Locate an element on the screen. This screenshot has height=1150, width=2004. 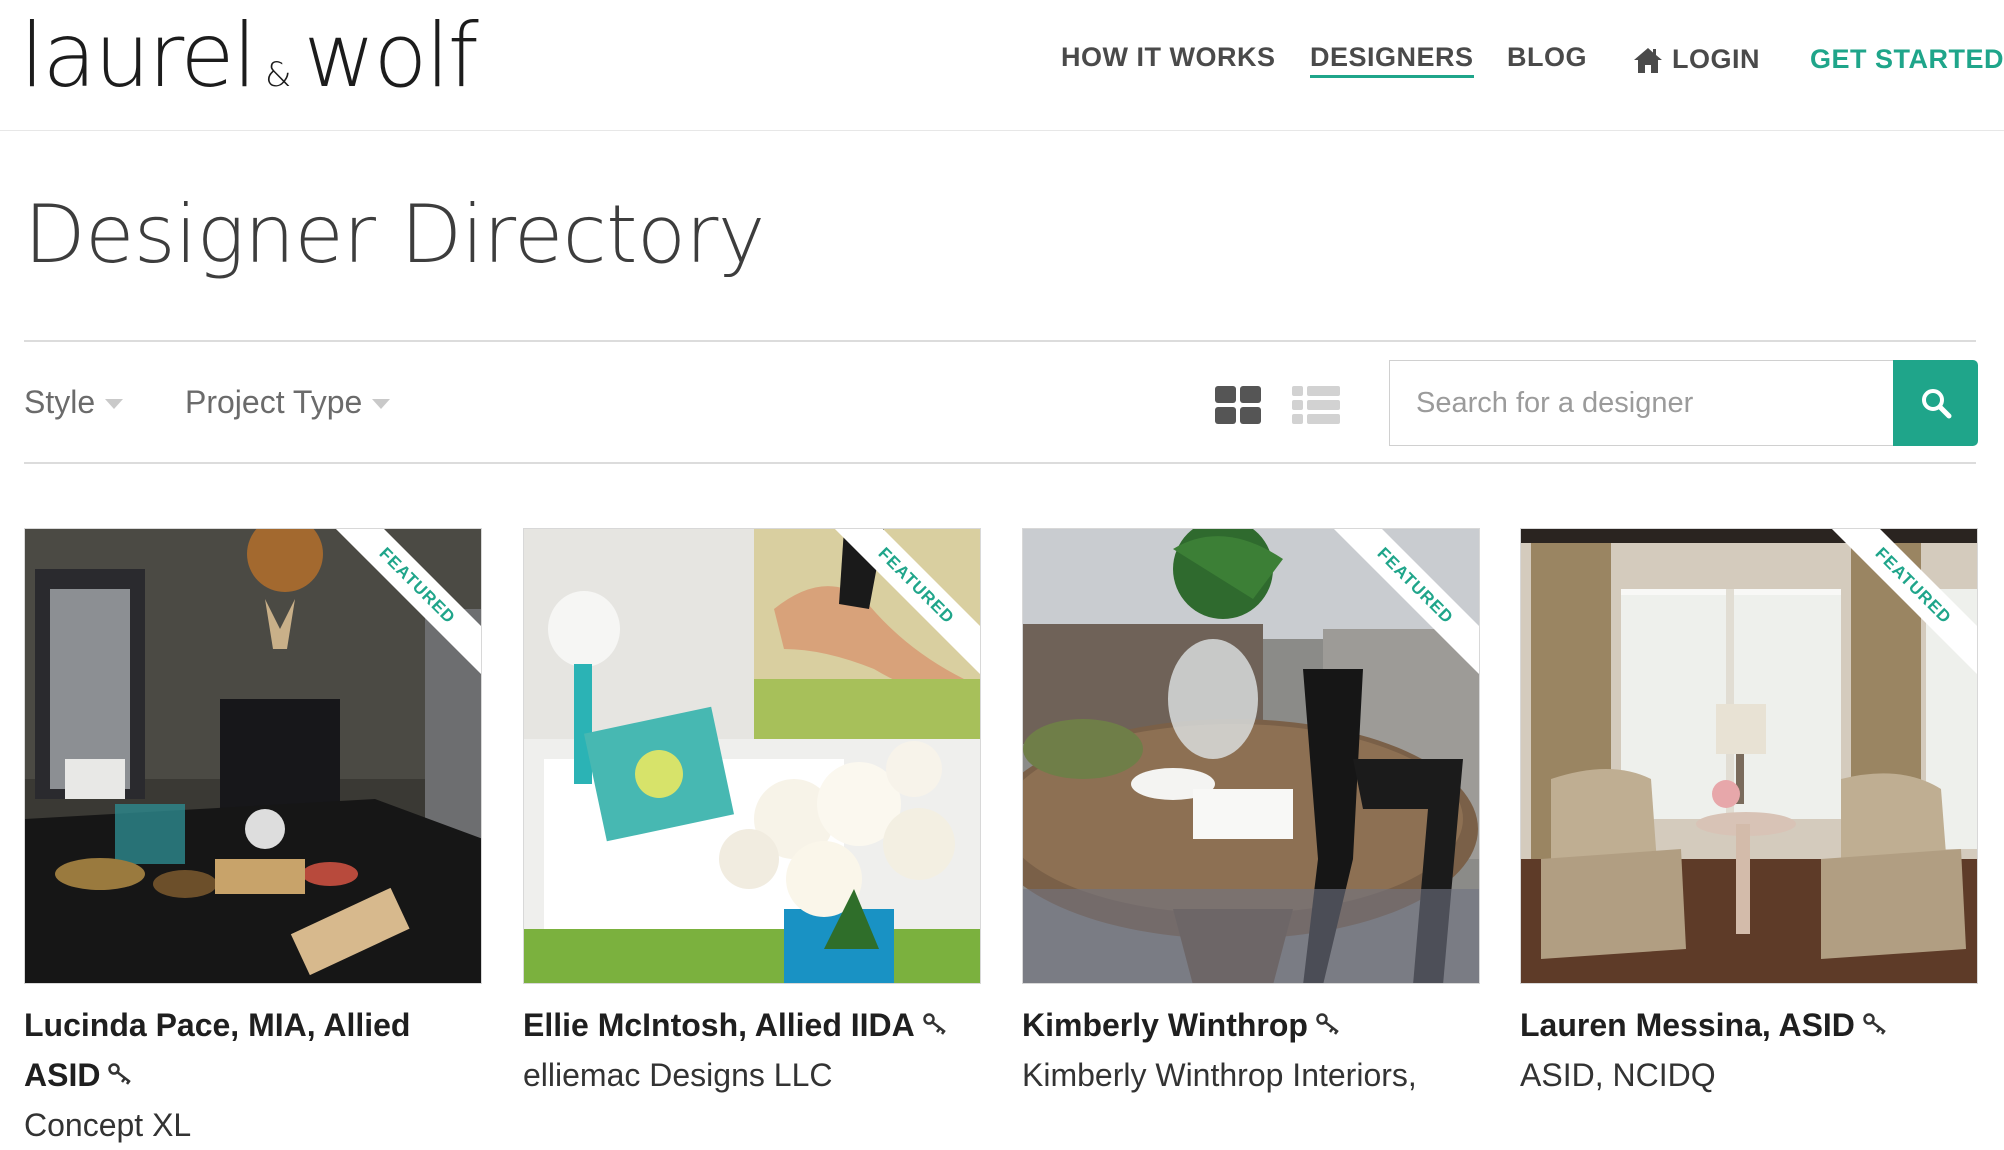
style-filter-label: Style is located at coordinates (60, 402).